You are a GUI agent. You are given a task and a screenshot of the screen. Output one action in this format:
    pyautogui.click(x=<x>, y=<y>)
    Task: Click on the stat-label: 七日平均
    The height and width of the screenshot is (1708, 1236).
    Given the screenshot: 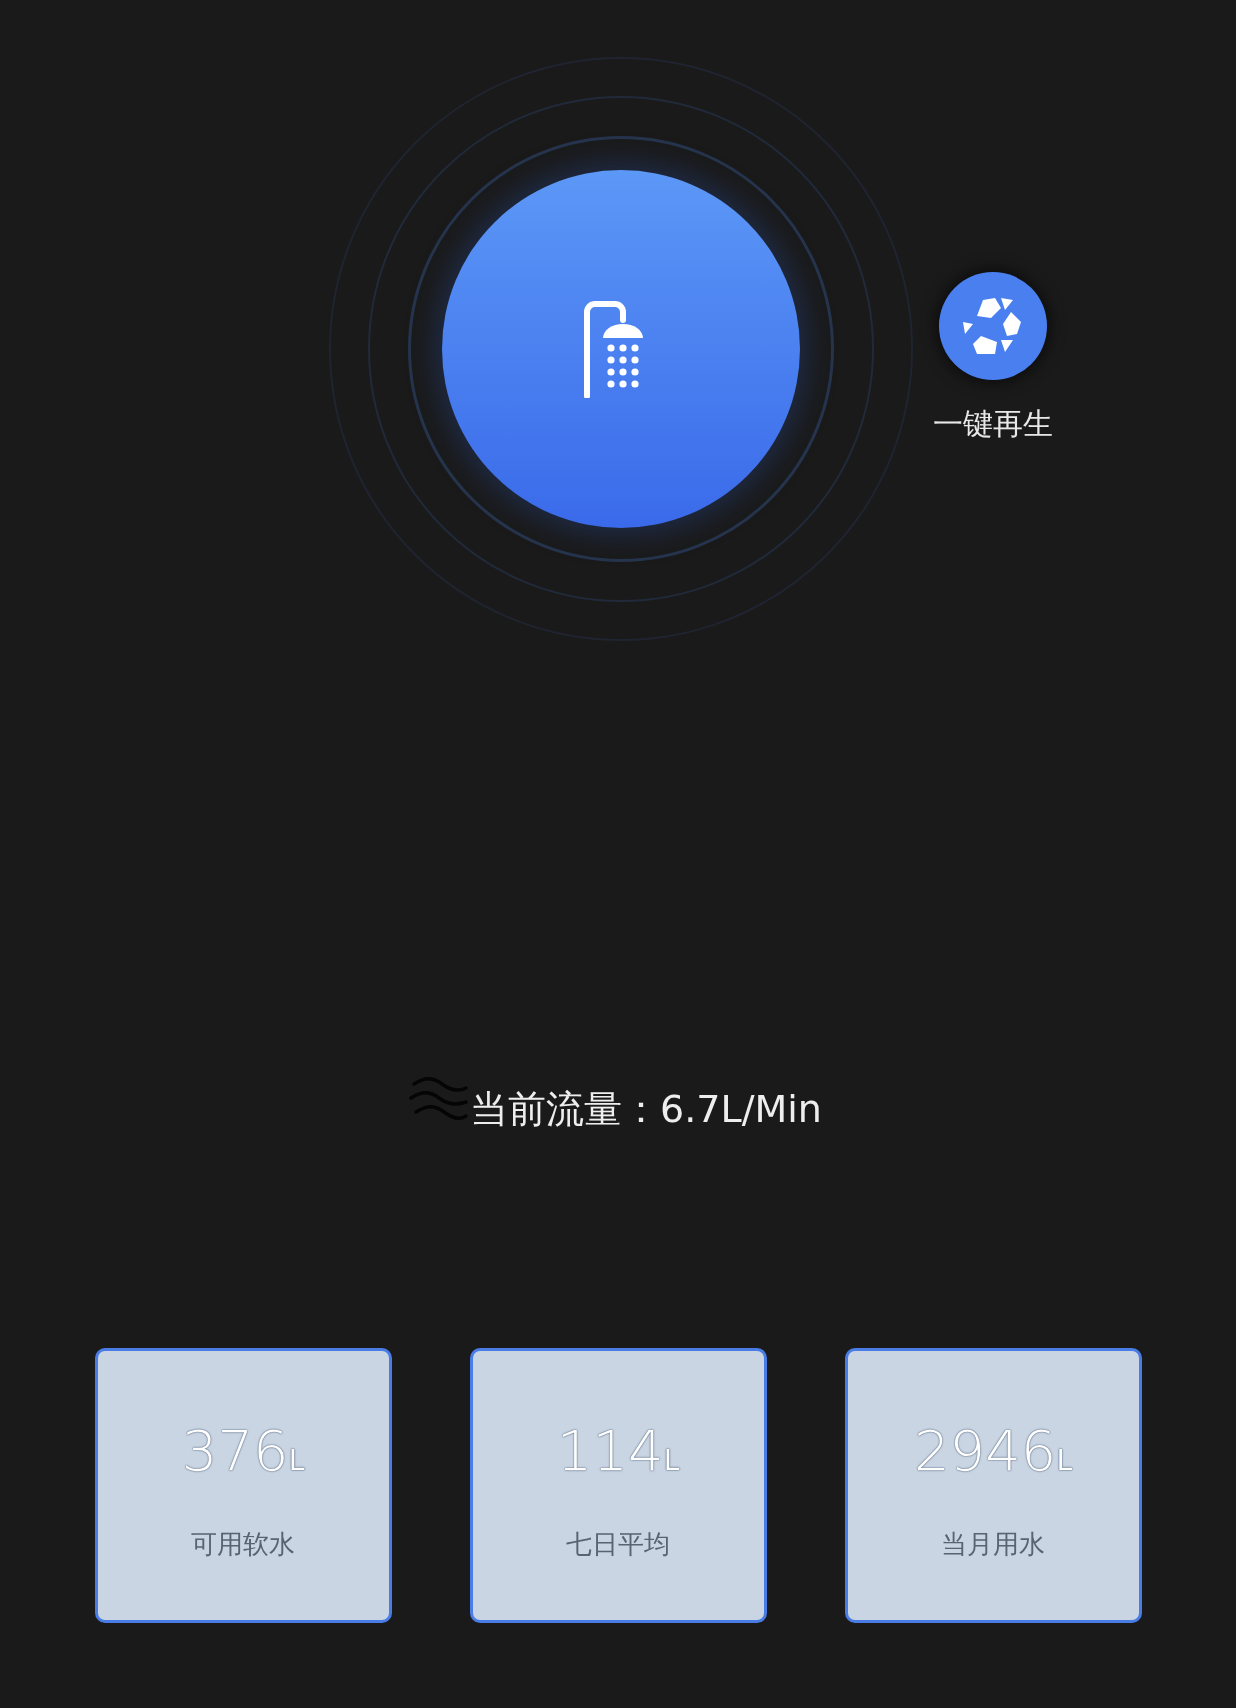 What is the action you would take?
    pyautogui.click(x=618, y=1544)
    